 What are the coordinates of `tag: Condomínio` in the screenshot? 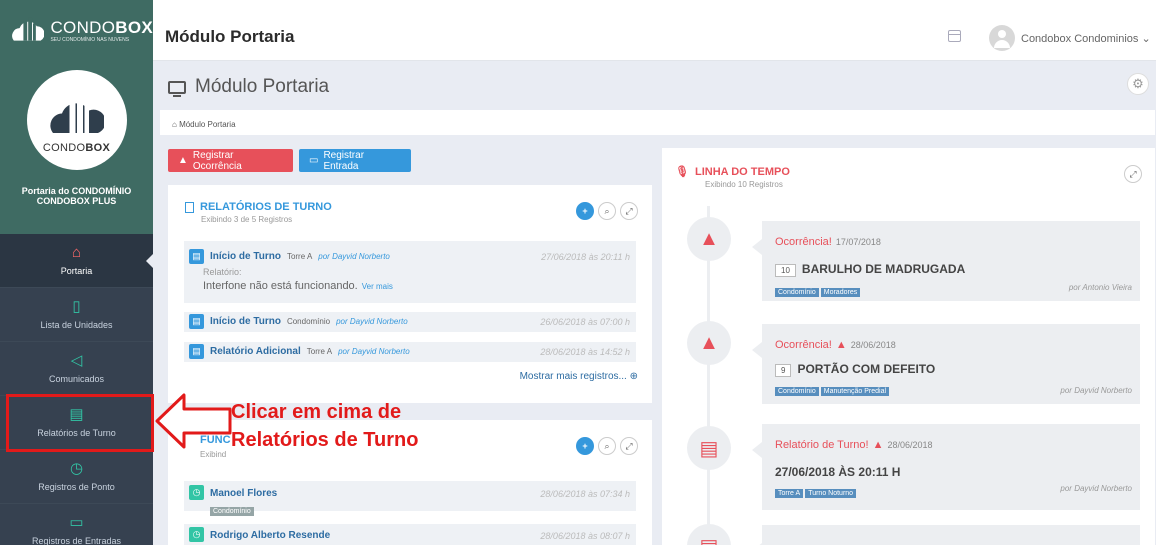 It's located at (797, 391).